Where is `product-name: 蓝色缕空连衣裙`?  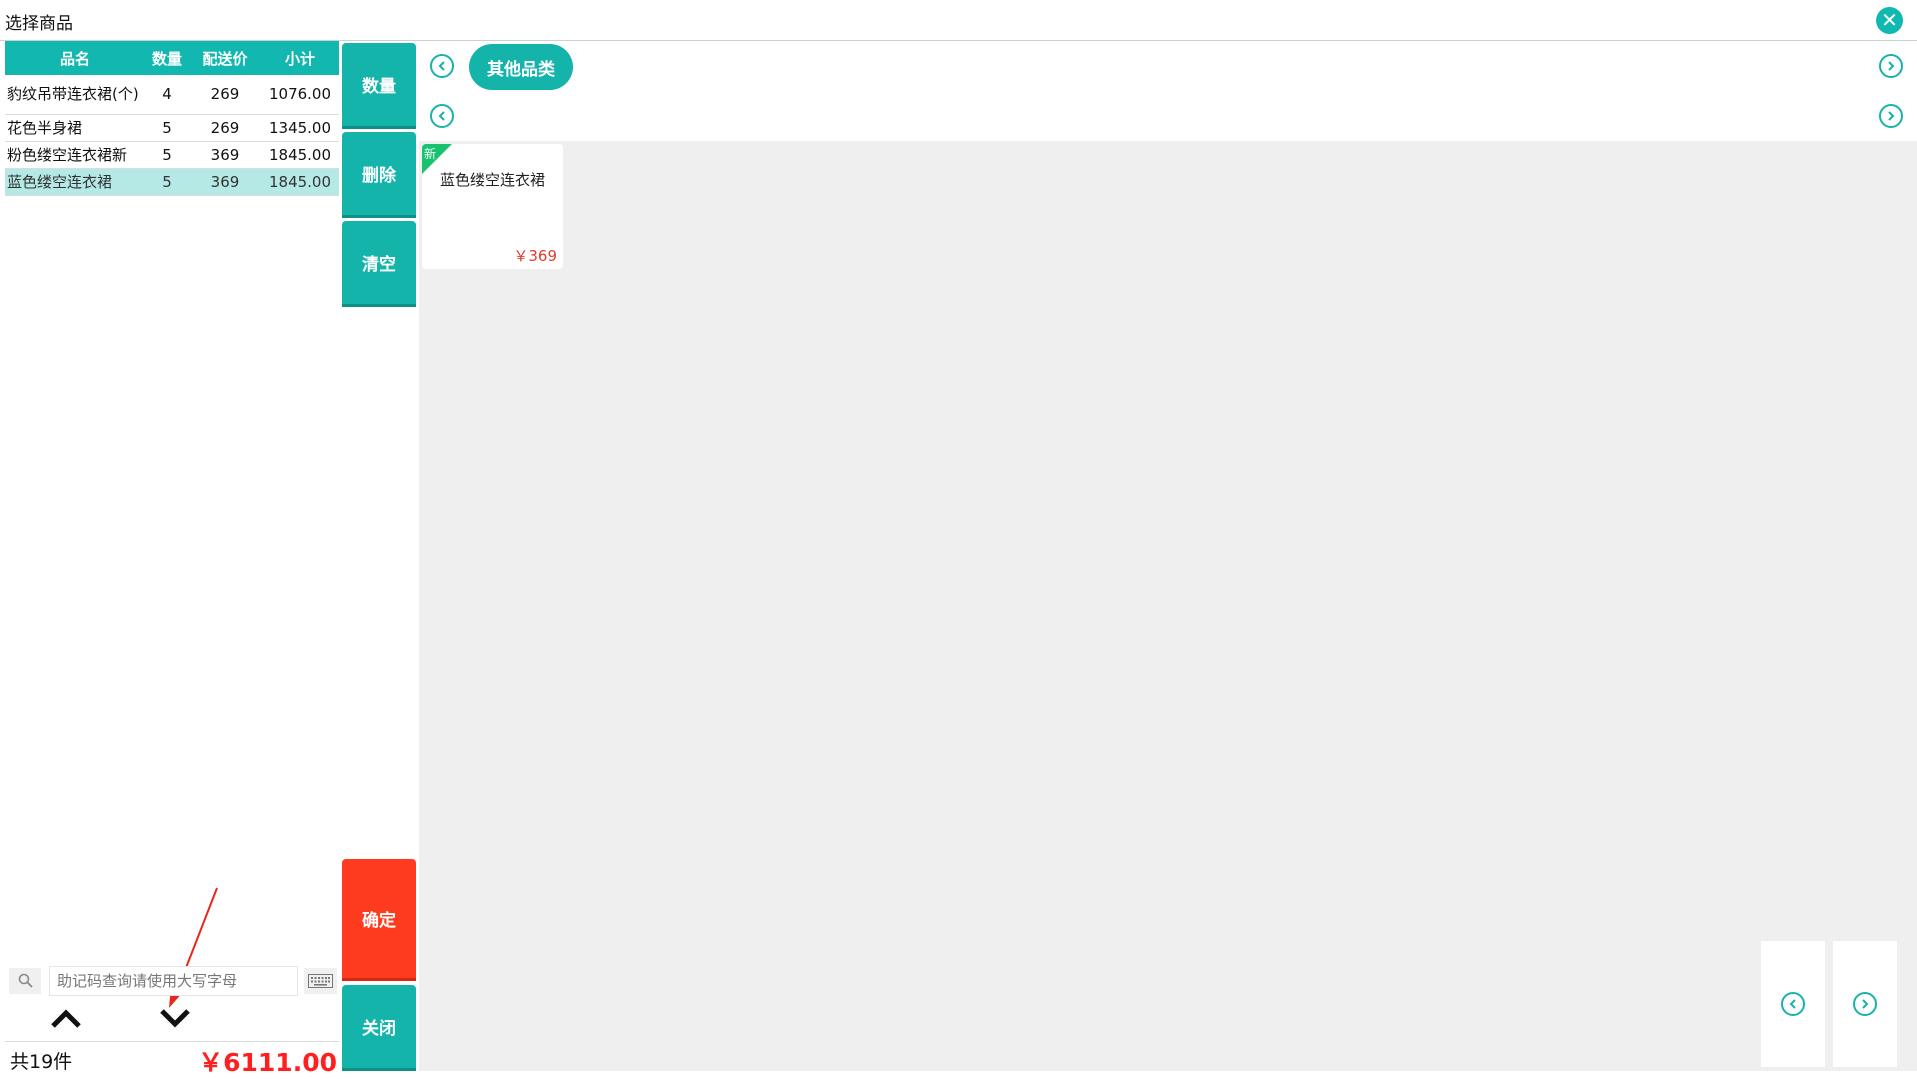
product-name: 蓝色缕空连衣裙 is located at coordinates (493, 180).